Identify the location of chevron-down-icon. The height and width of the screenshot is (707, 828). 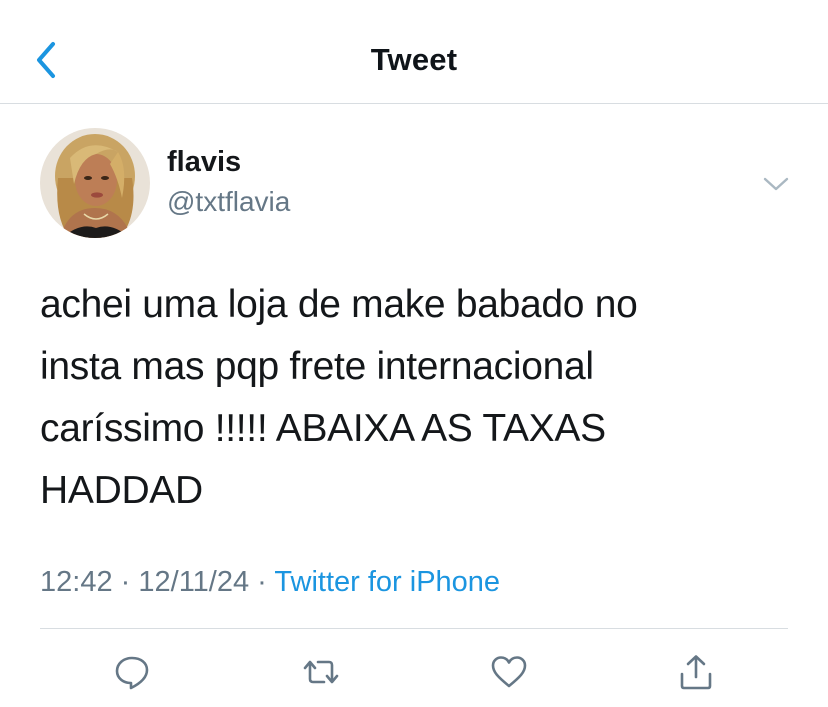
(776, 184).